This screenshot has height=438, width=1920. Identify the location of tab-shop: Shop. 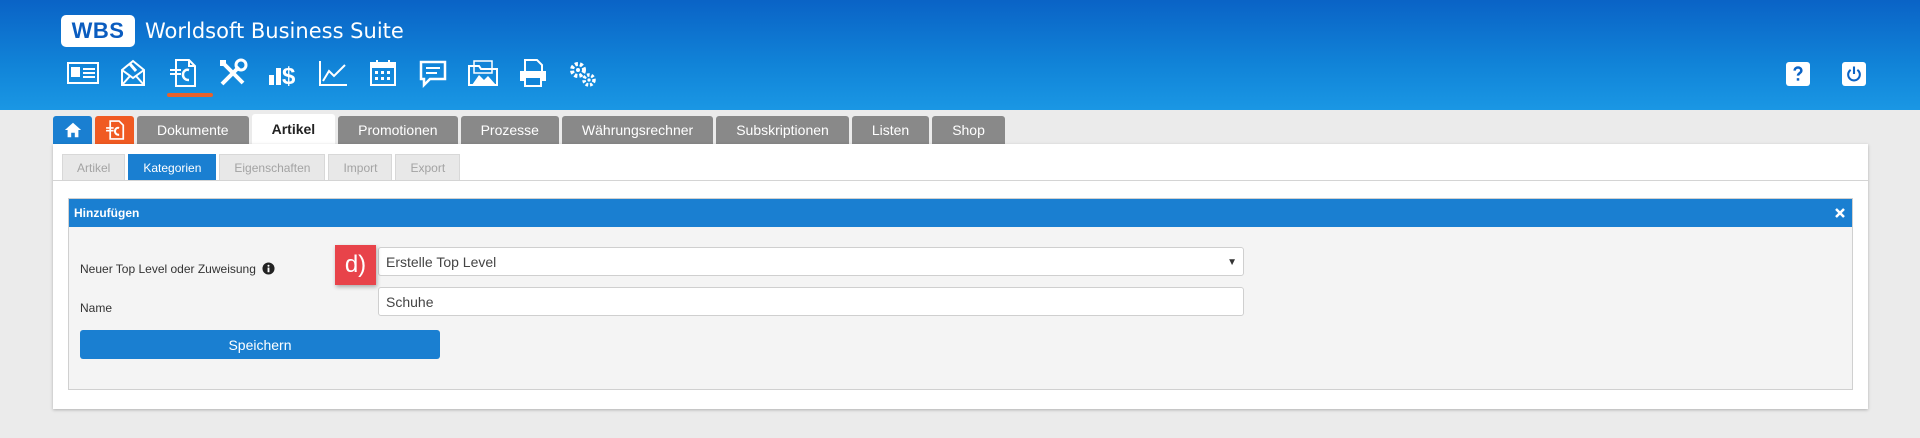
(968, 130).